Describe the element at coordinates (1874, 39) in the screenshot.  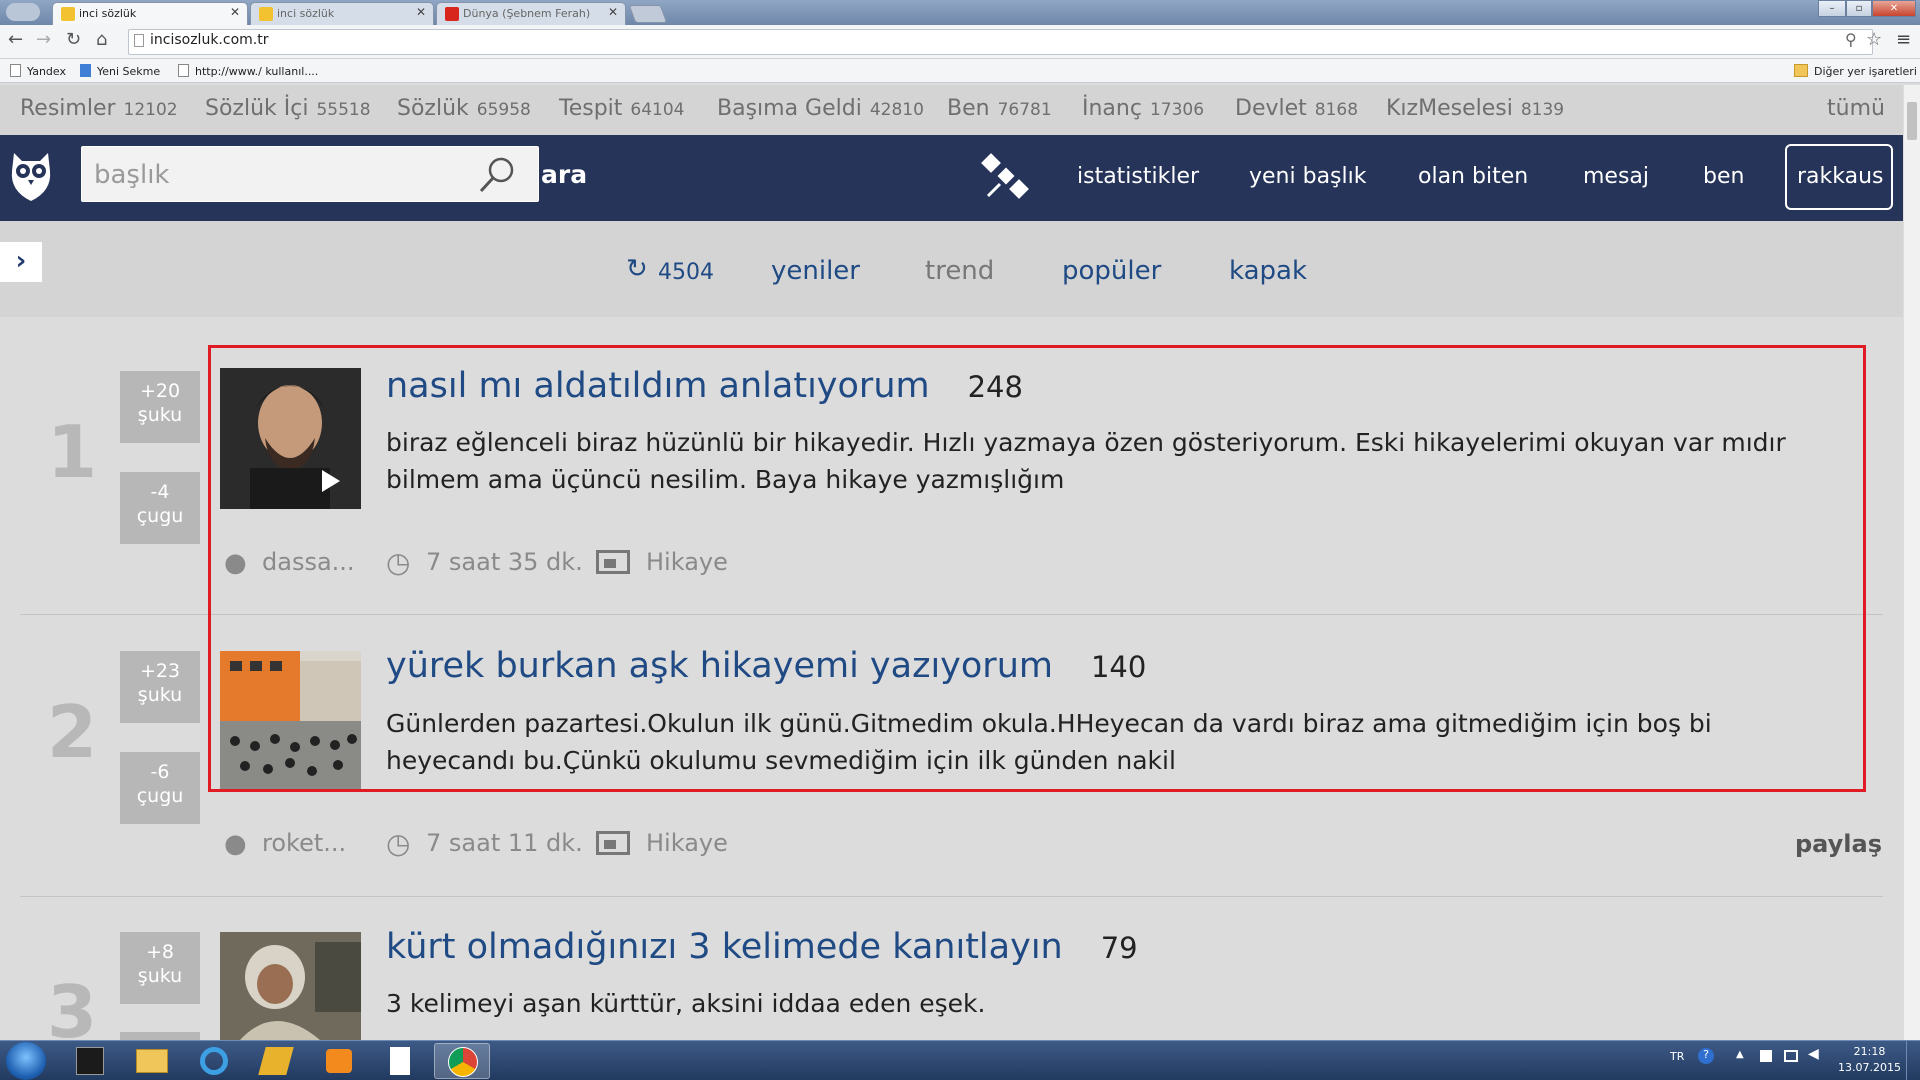
I see `bookmark-star-icon: ☆` at that location.